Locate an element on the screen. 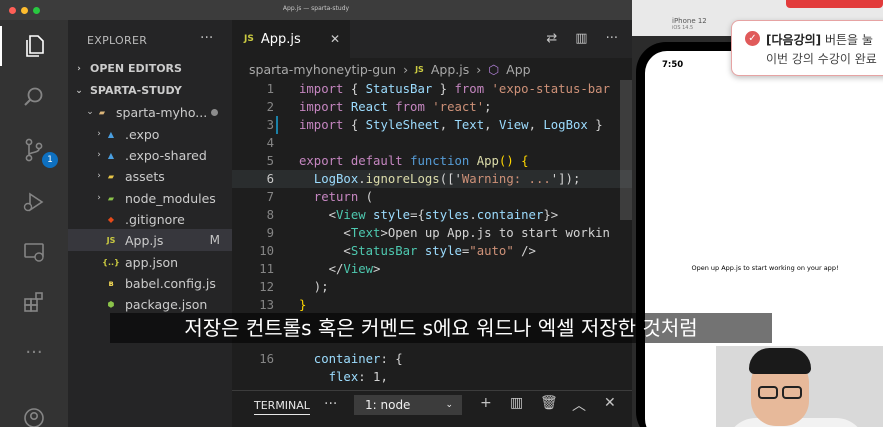  tree-item-label: app.json is located at coordinates (152, 262).